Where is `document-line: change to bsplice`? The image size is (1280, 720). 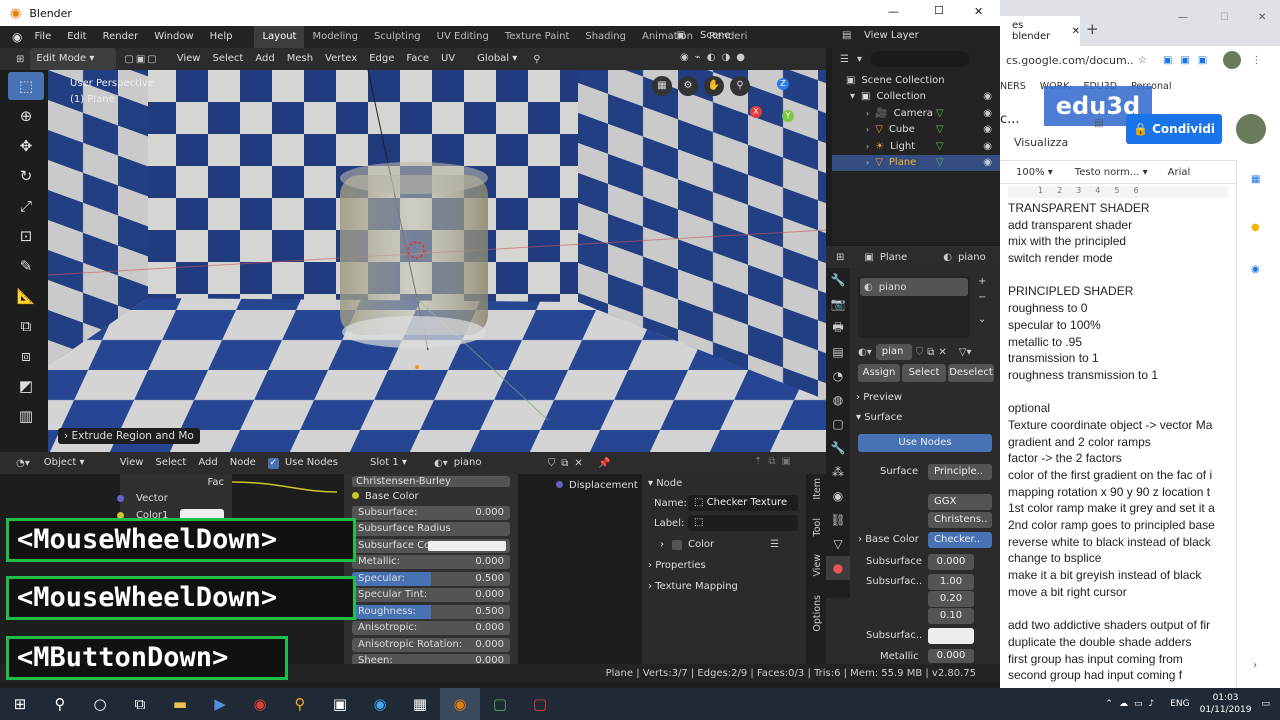 document-line: change to bsplice is located at coordinates (1117, 558).